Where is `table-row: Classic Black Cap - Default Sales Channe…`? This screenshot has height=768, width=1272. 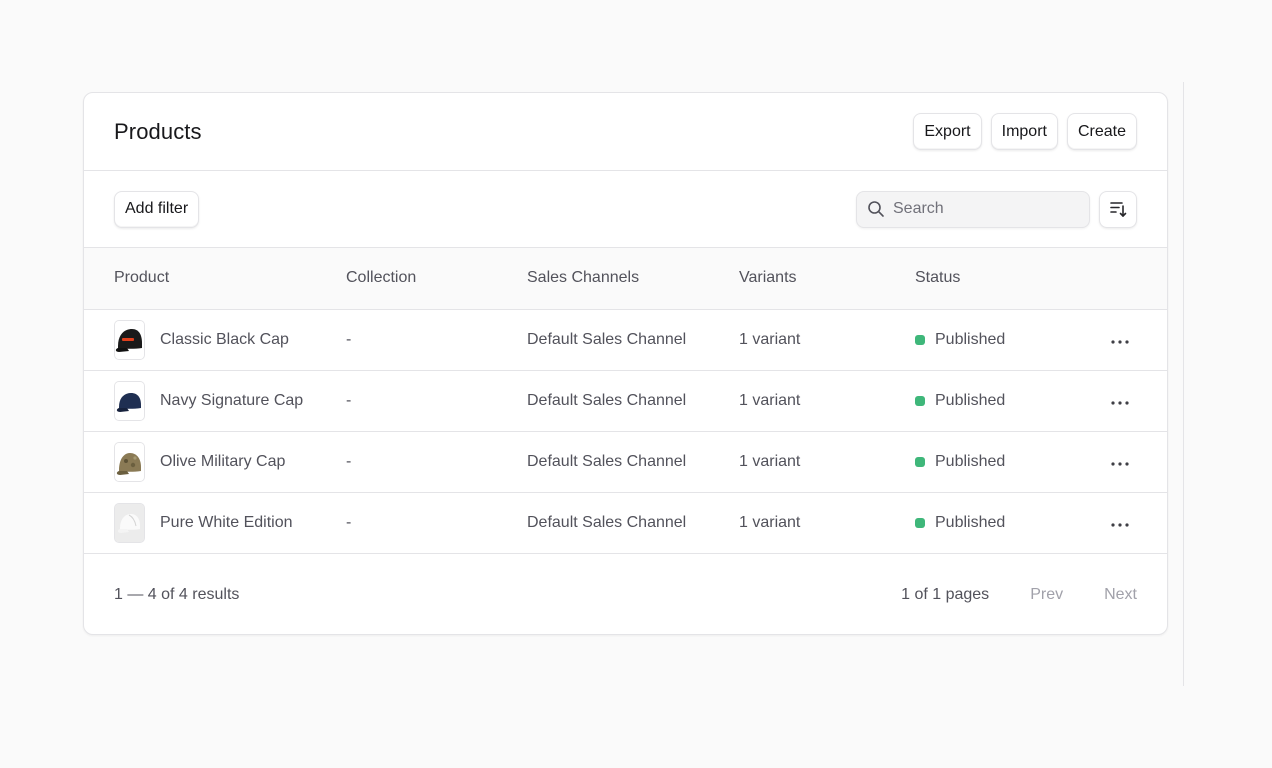
table-row: Classic Black Cap - Default Sales Channe… is located at coordinates (625, 339).